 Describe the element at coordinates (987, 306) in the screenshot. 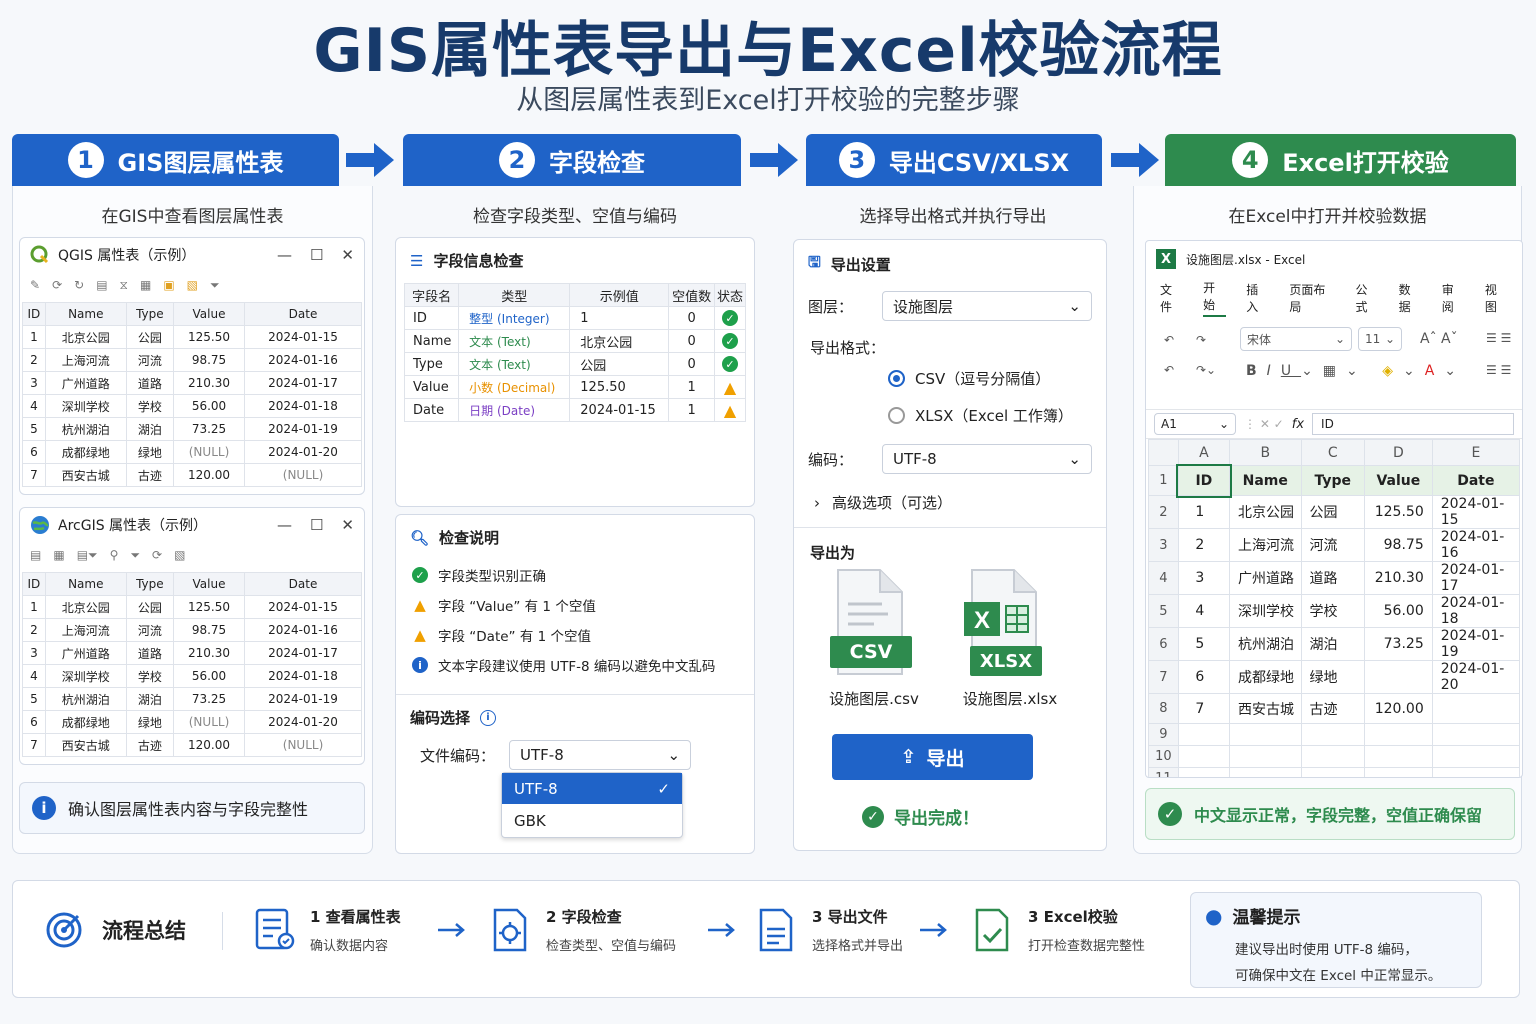

I see `layer-select: 设施图层 ⌄` at that location.